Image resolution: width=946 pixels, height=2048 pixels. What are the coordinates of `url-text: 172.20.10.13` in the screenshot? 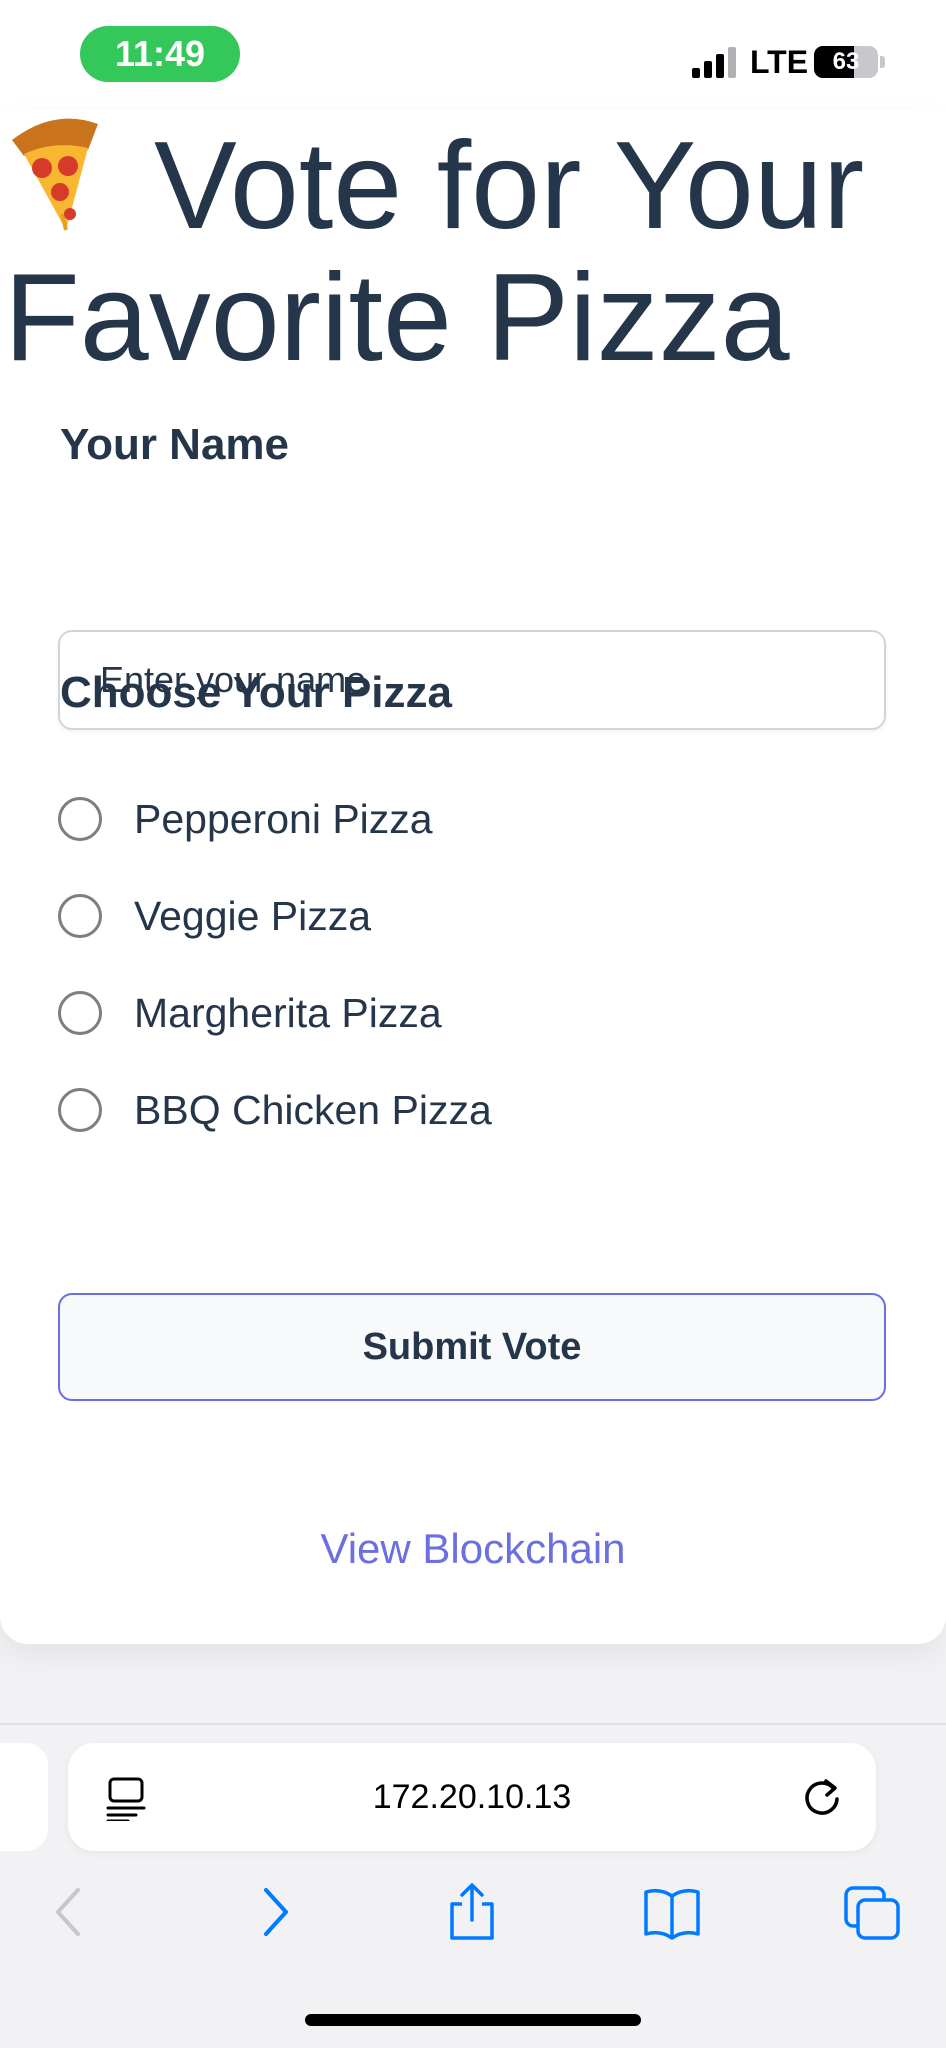 It's located at (472, 1796).